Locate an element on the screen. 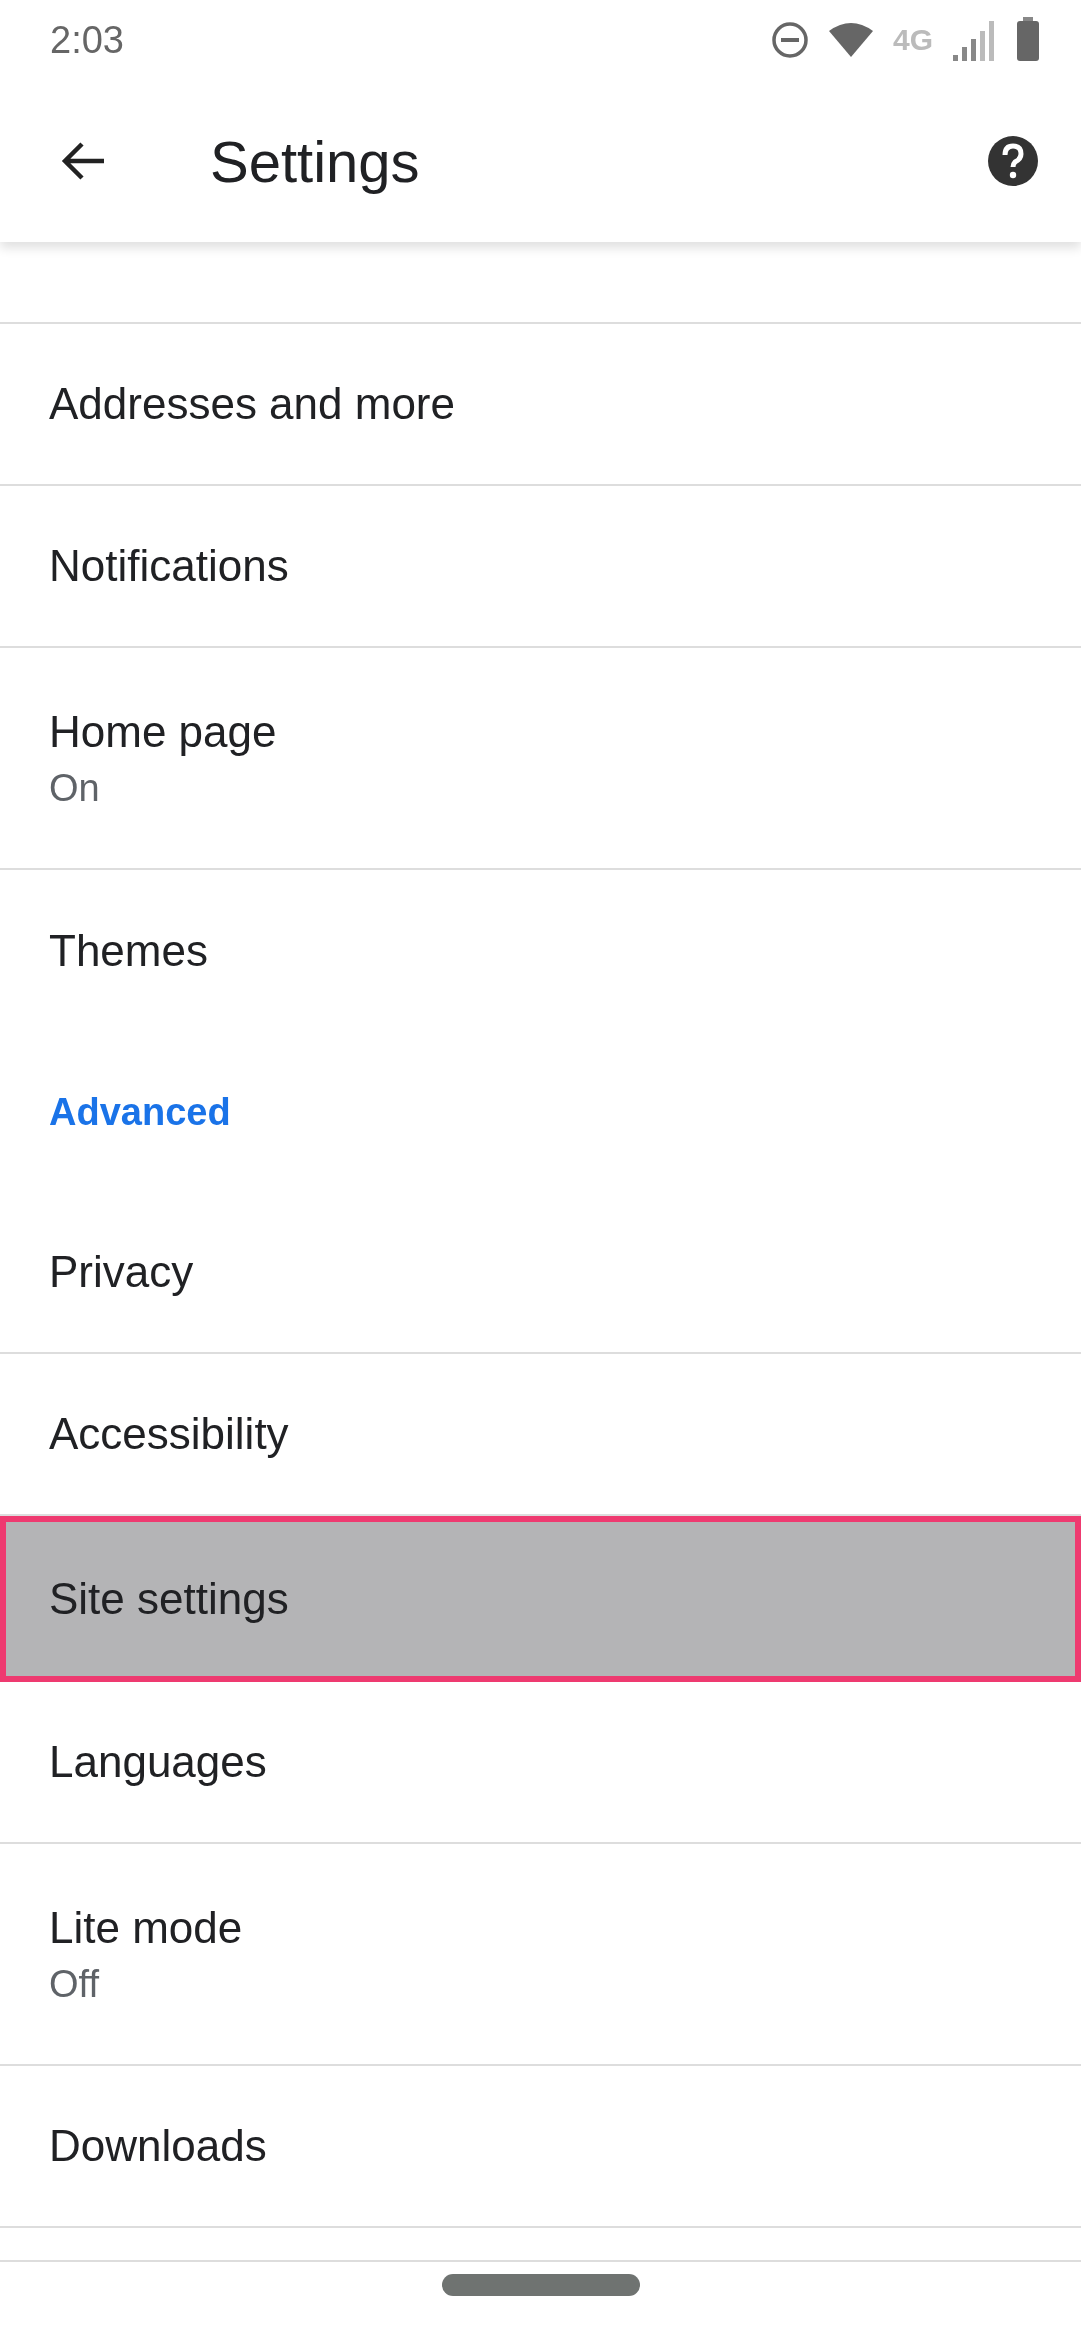  item-title: Accessibility is located at coordinates (169, 1434).